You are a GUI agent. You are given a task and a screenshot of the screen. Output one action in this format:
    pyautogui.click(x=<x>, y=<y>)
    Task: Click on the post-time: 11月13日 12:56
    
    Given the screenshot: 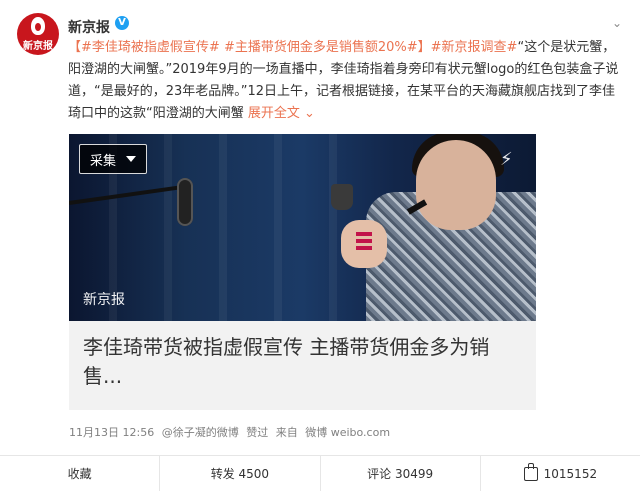 What is the action you would take?
    pyautogui.click(x=111, y=432)
    